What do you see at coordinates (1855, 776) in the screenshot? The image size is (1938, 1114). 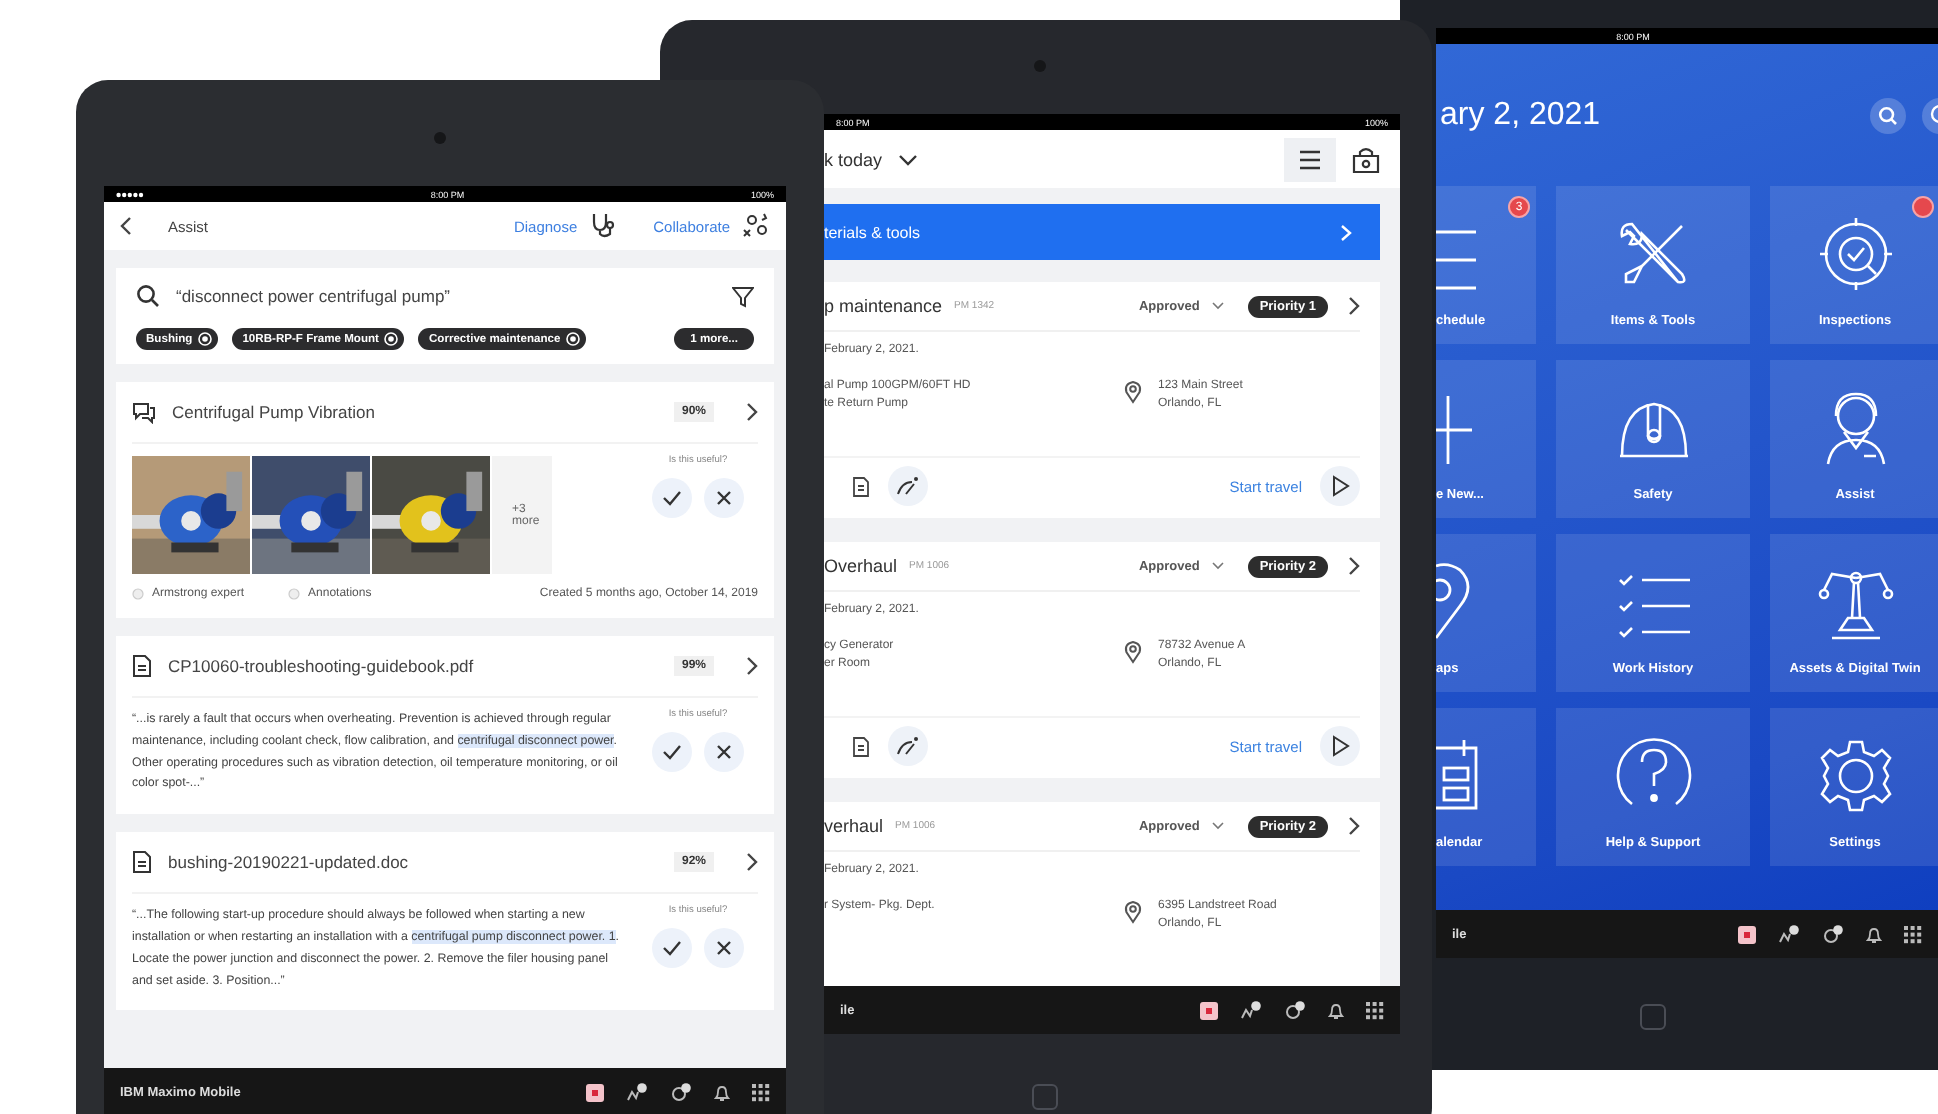 I see `settings-icon` at bounding box center [1855, 776].